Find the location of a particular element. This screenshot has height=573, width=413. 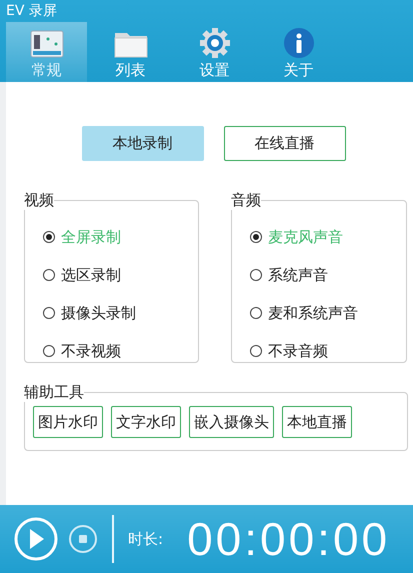

option-label: 系统声音 is located at coordinates (298, 275).